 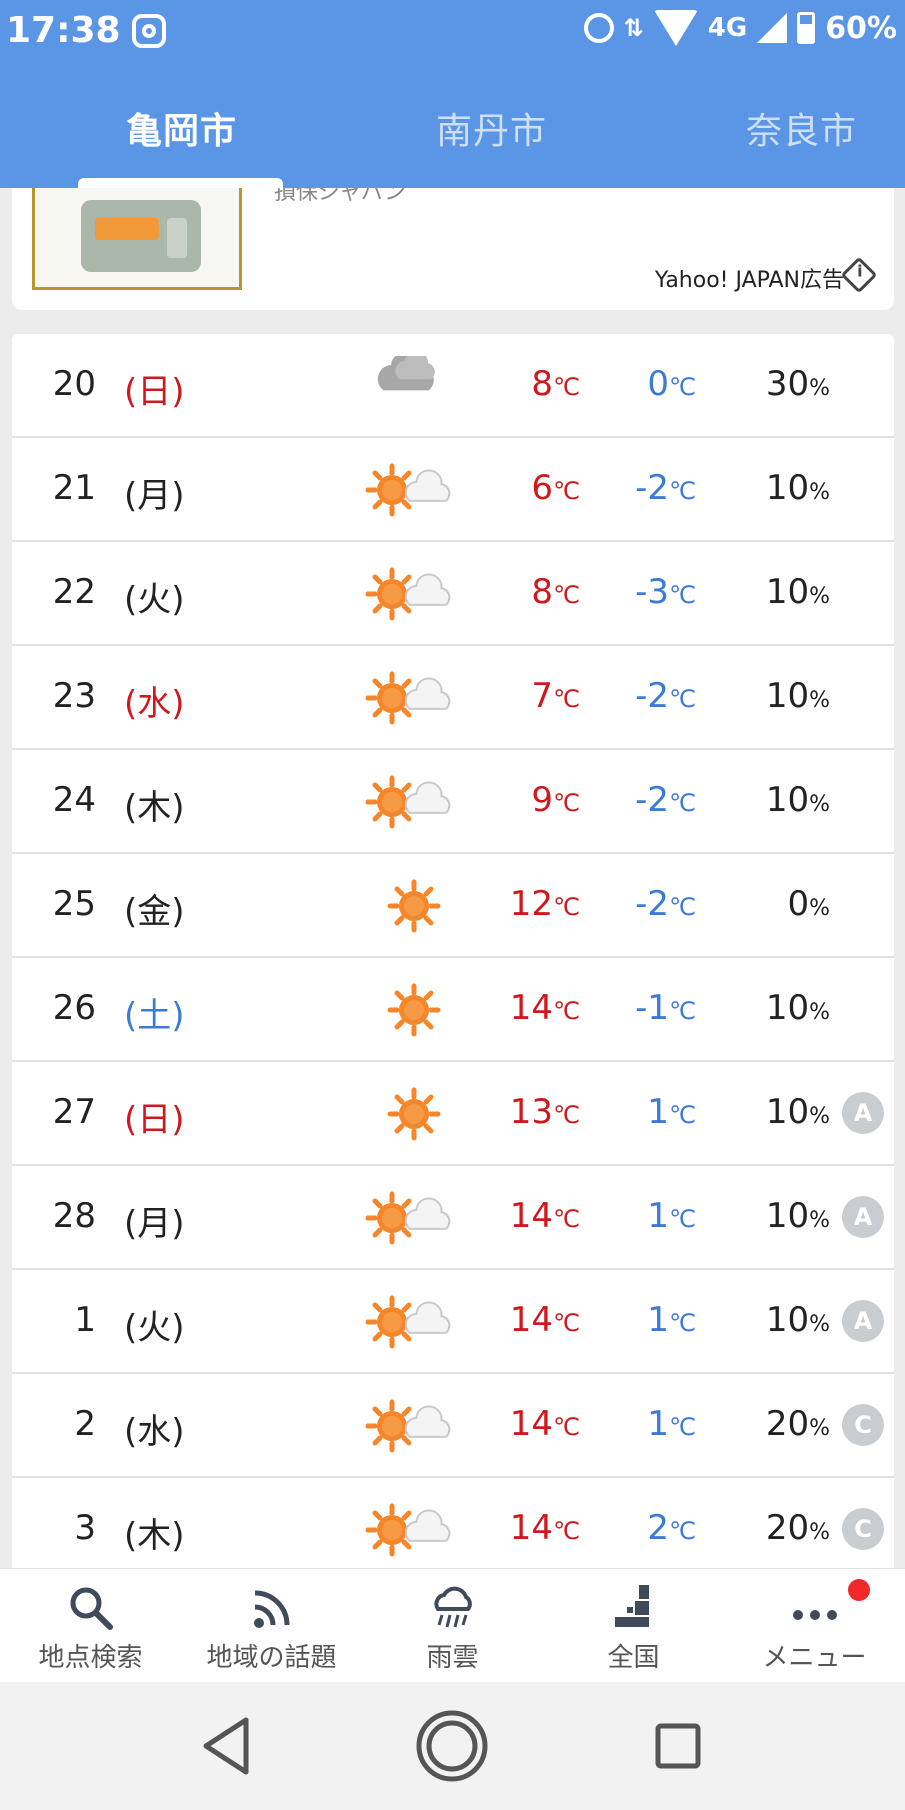 What do you see at coordinates (453, 490) in the screenshot?
I see `forecast-row: 21 (月) 6℃ -2℃ 10%` at bounding box center [453, 490].